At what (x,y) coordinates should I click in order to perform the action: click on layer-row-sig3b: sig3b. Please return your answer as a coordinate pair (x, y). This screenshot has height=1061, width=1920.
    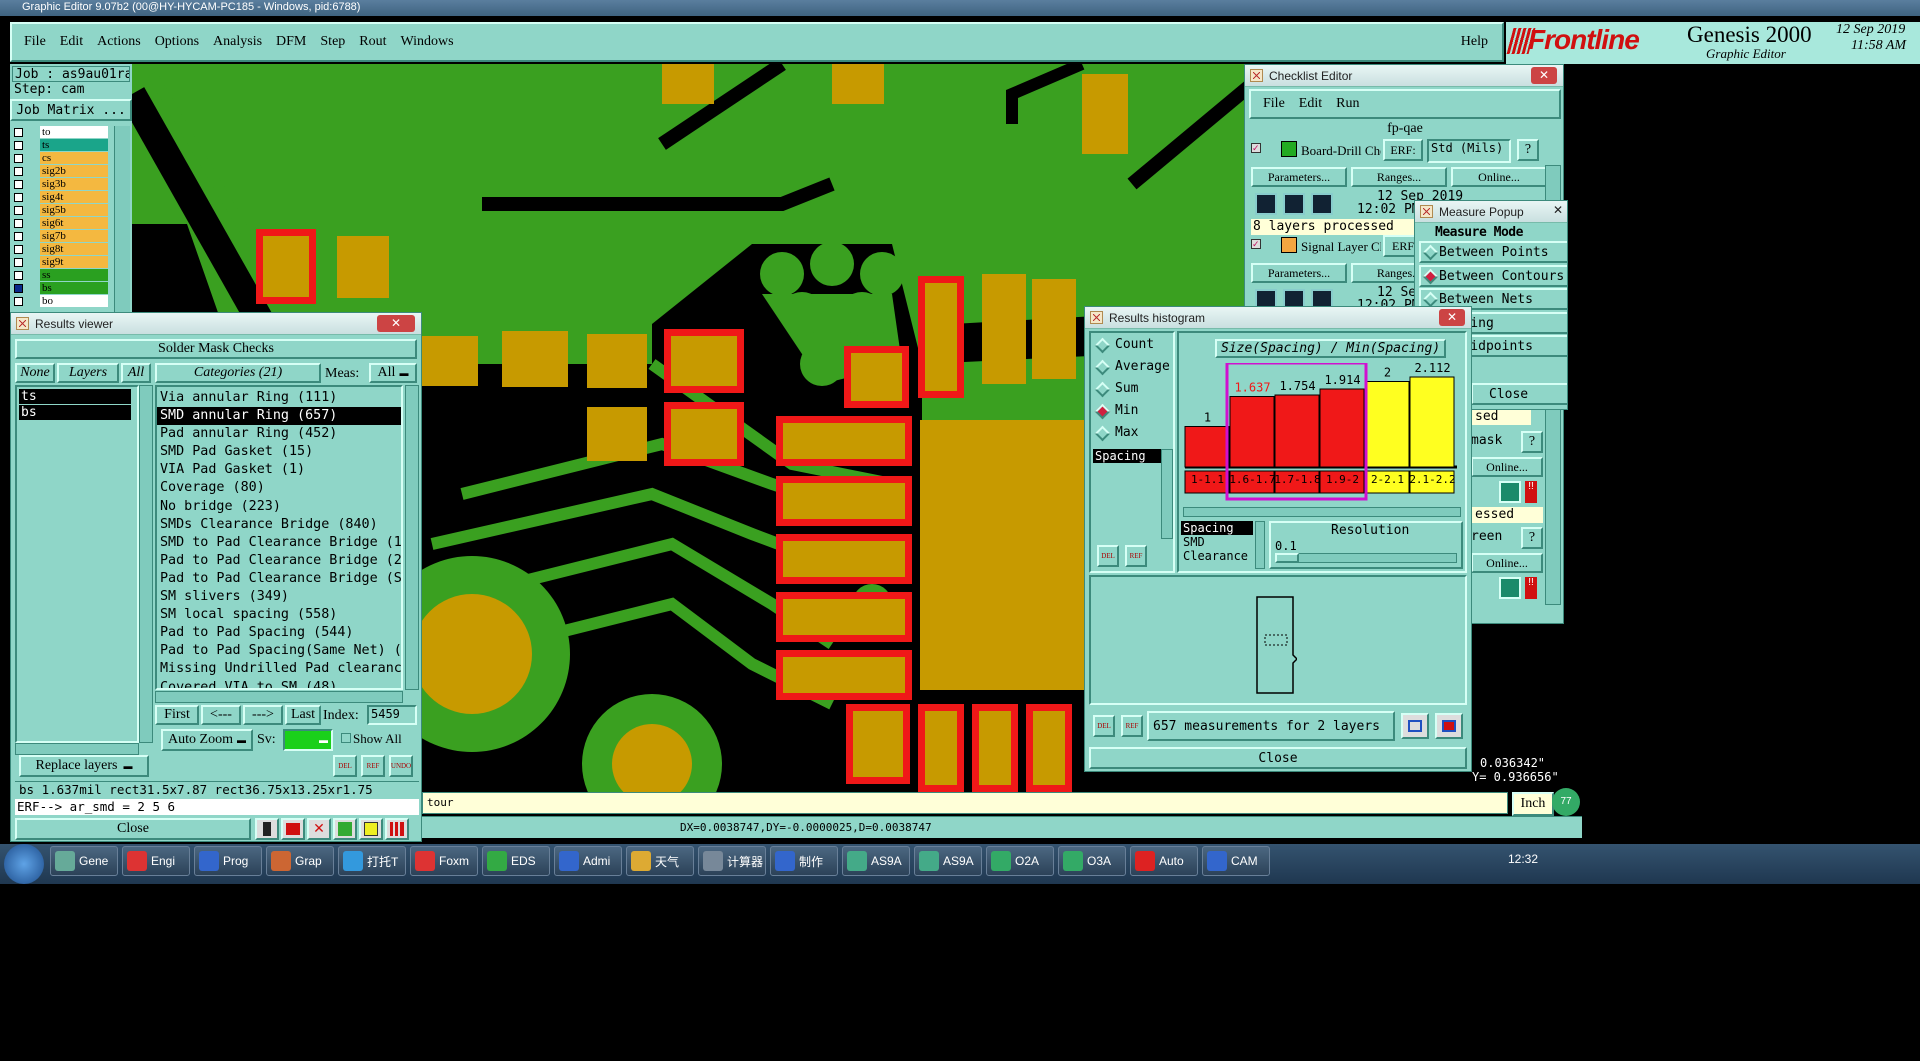
    Looking at the image, I should click on (61, 184).